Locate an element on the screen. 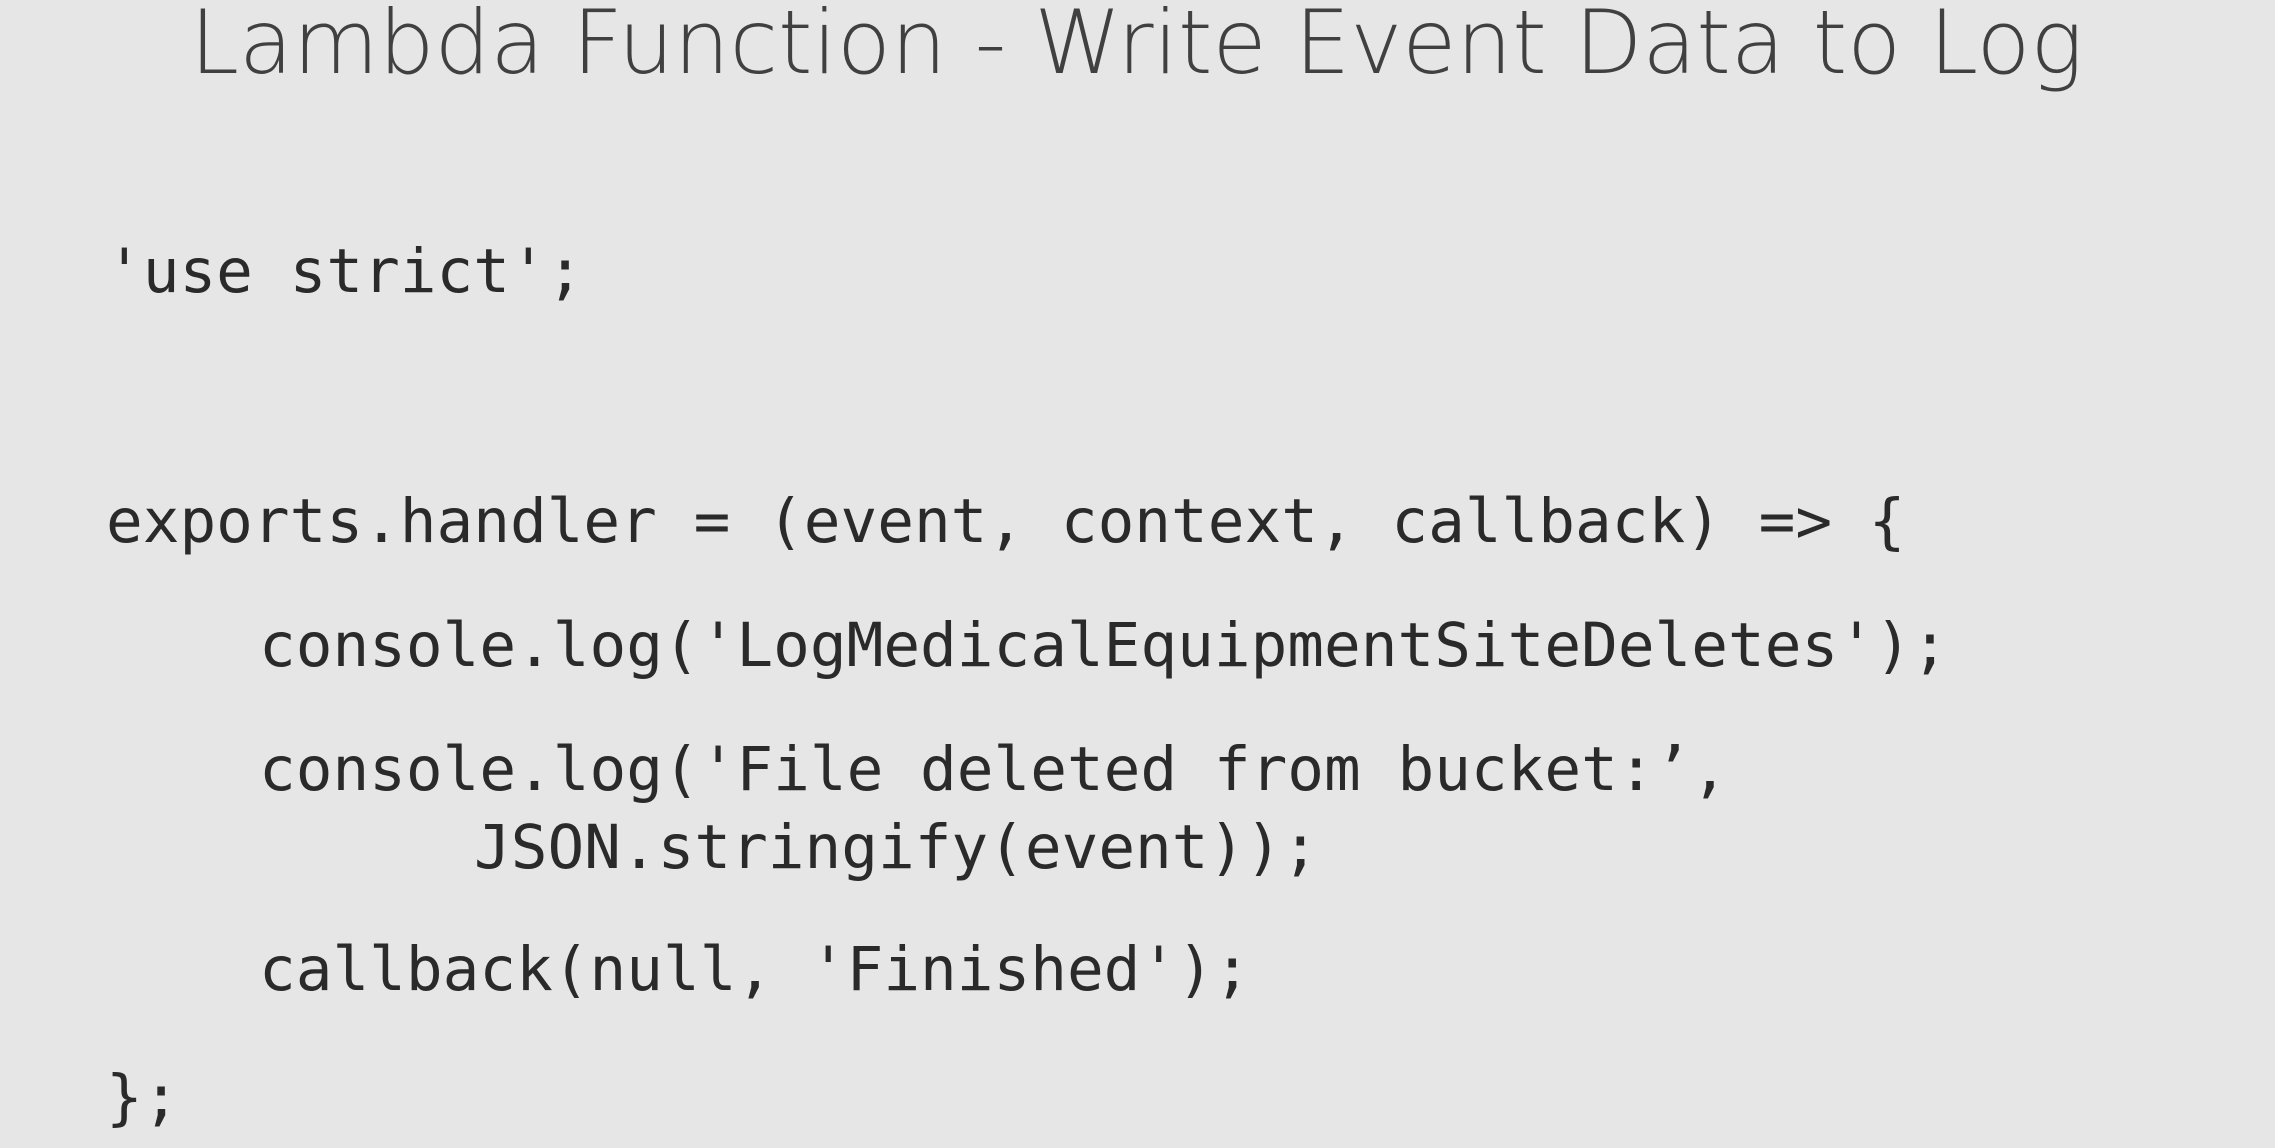  code-line-callback: callback(null, 'Finished'); is located at coordinates (755, 969).